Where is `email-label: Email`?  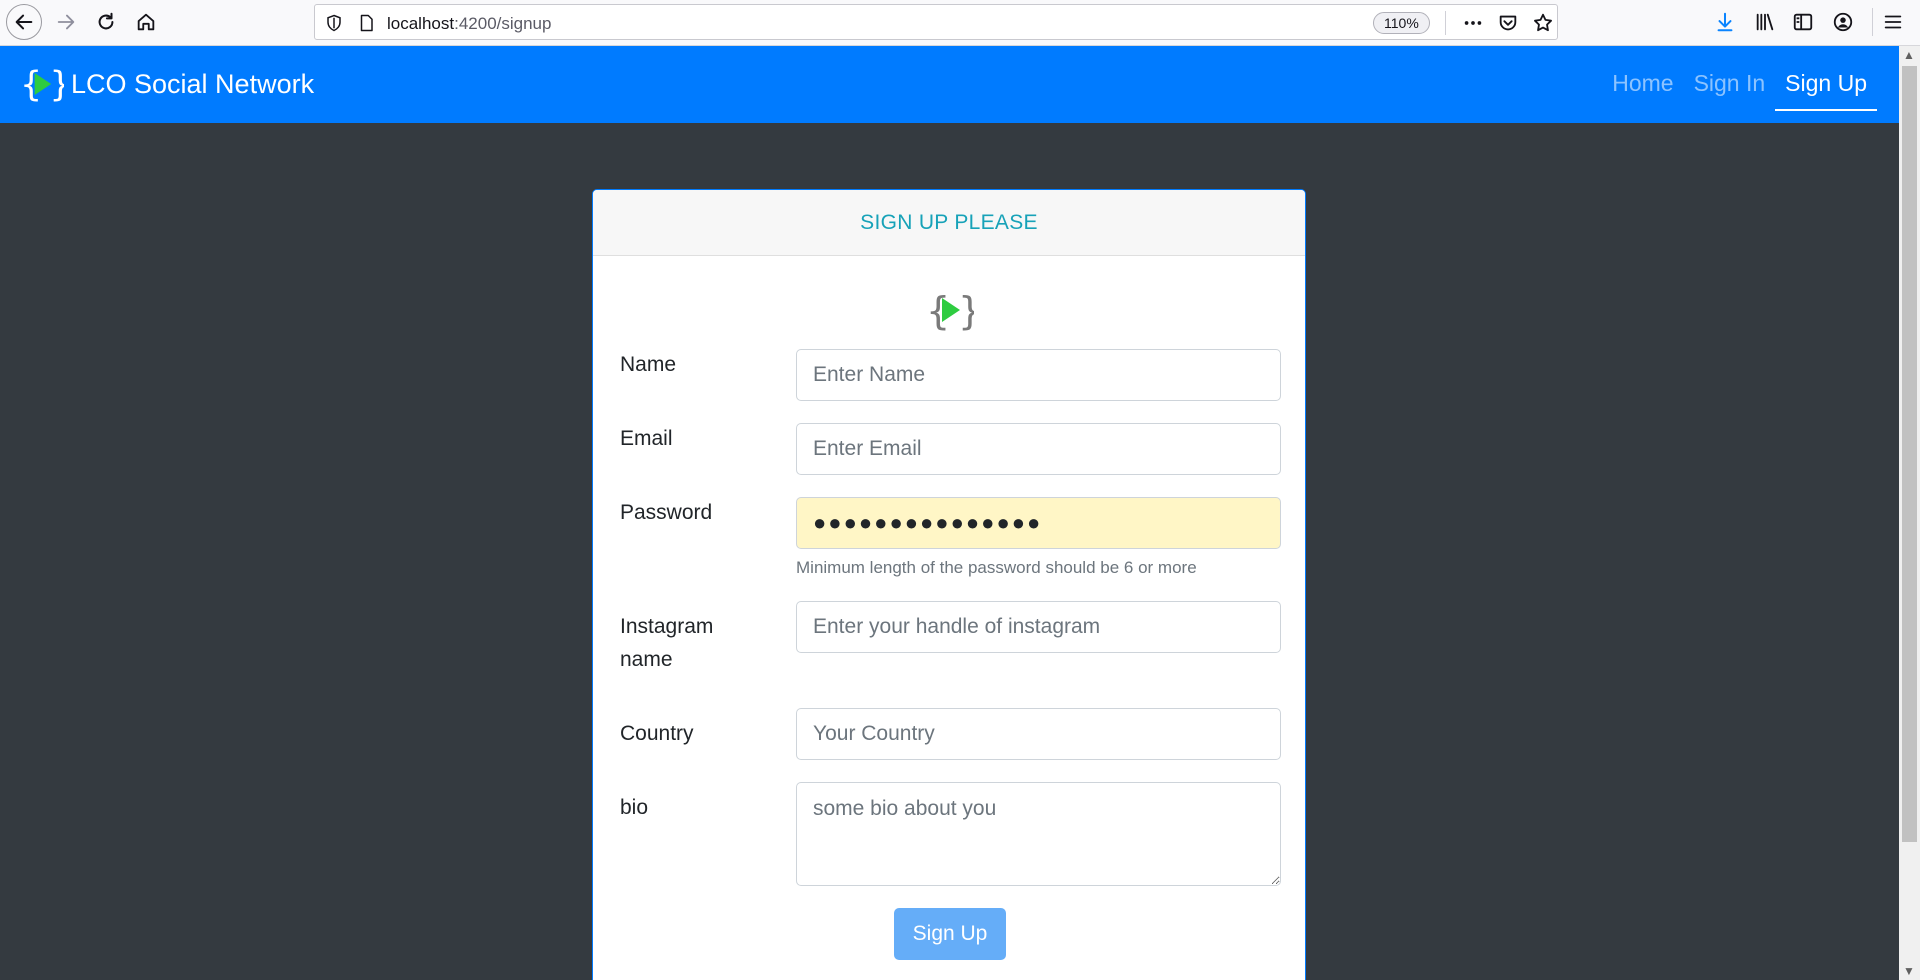 email-label: Email is located at coordinates (646, 438).